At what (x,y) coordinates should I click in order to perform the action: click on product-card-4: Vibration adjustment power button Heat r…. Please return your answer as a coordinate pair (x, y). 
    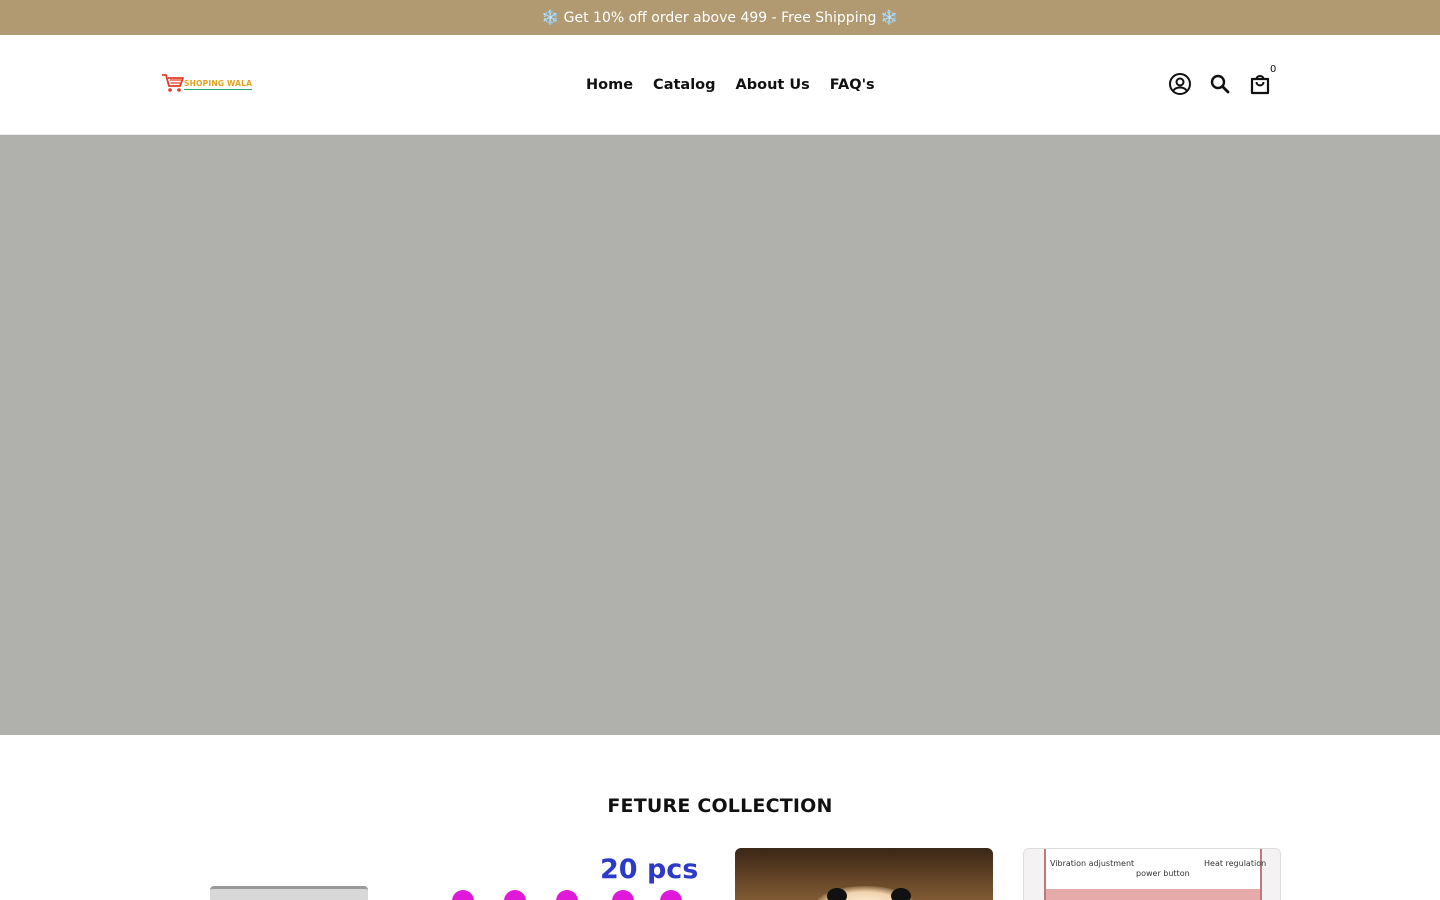
    Looking at the image, I should click on (1152, 874).